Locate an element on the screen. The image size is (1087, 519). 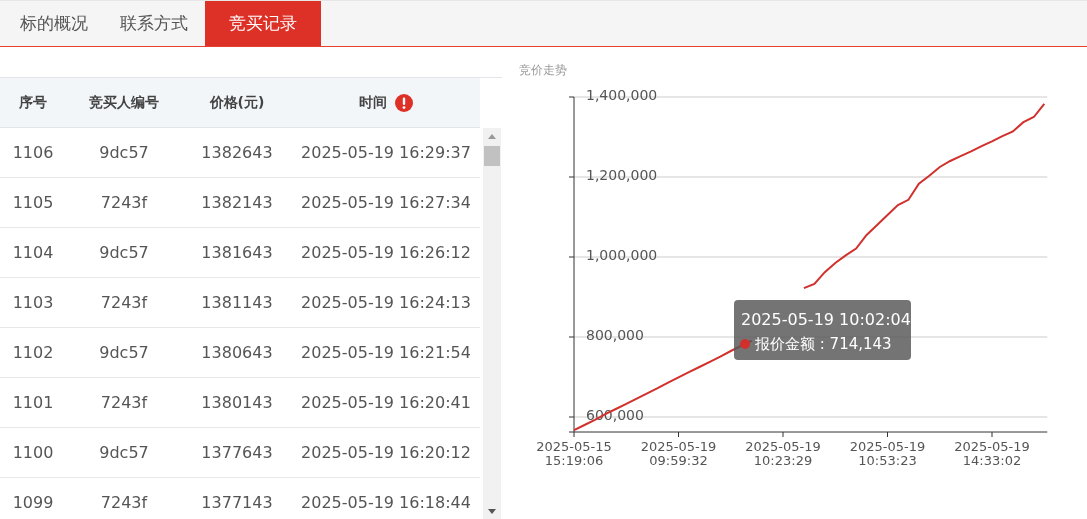
tab: 联系方式 is located at coordinates (154, 23).